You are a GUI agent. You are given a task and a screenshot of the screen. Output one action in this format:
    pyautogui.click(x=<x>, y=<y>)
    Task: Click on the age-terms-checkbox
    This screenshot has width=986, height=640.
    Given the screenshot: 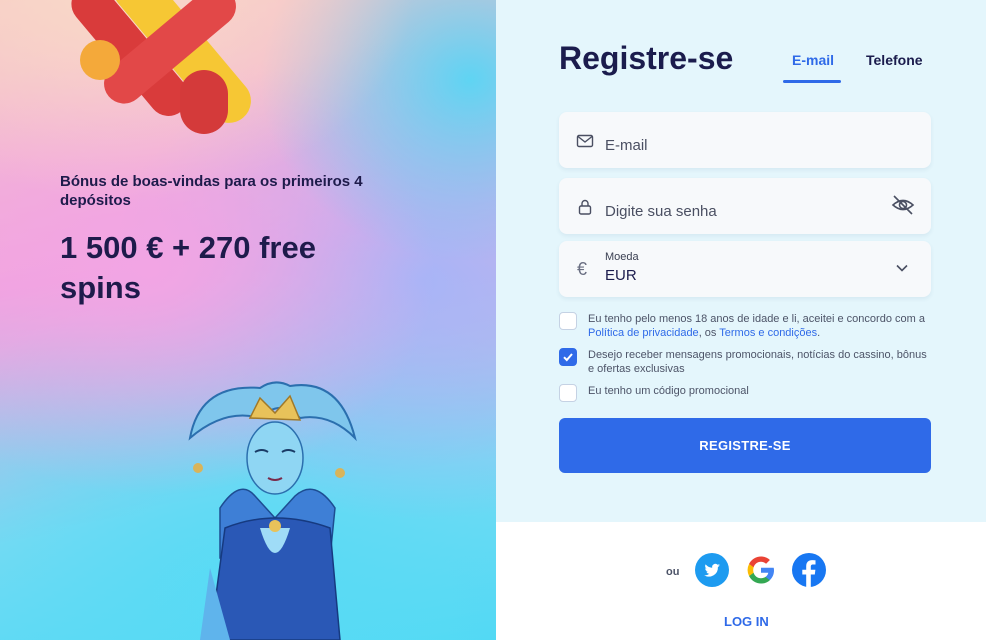 What is the action you would take?
    pyautogui.click(x=568, y=321)
    